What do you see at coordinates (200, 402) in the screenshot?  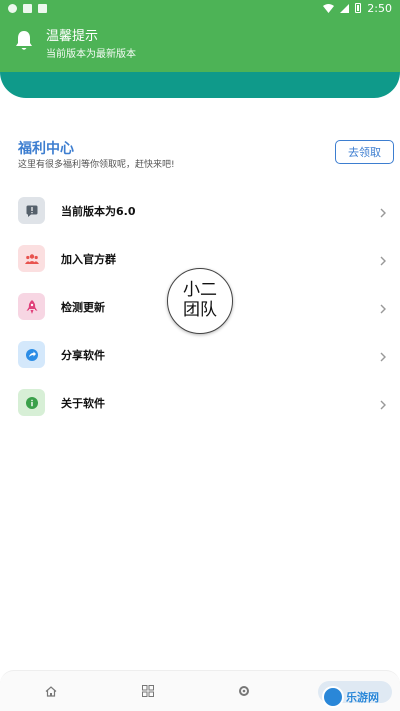 I see `menu-item-about: 关于软件` at bounding box center [200, 402].